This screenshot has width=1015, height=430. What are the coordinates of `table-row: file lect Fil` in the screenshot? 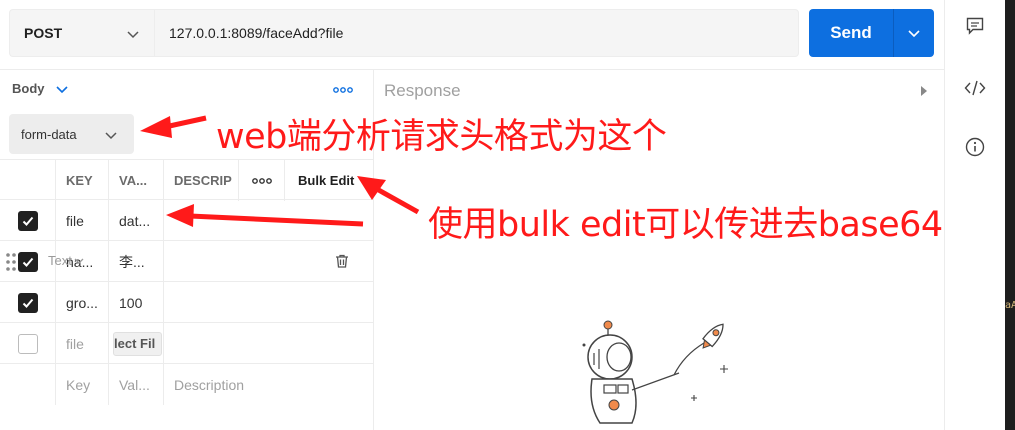 It's located at (187, 343).